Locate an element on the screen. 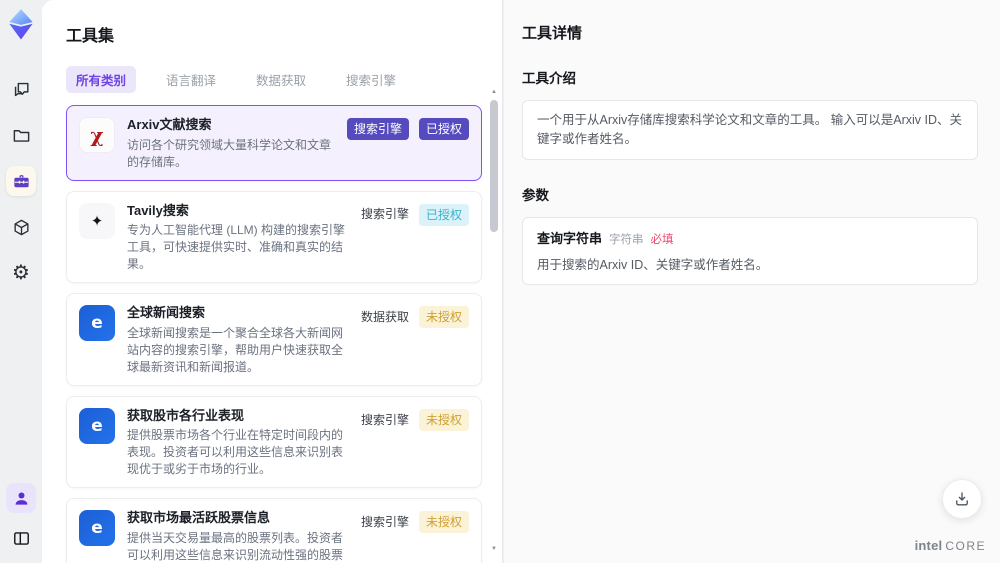  rail-nav: ⚙ is located at coordinates (21, 181).